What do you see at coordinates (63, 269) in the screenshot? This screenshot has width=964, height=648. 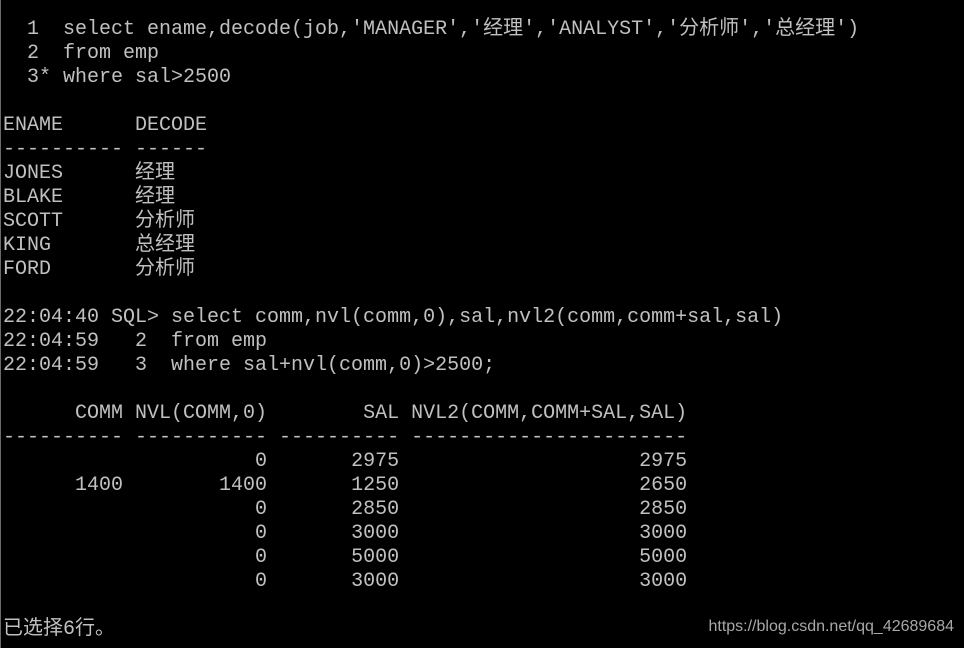 I see `table-cell: FORD` at bounding box center [63, 269].